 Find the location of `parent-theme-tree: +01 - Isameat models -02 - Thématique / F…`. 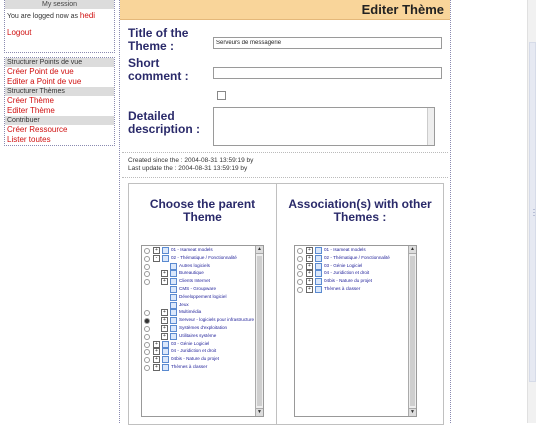

parent-theme-tree: +01 - Isameat models -02 - Thématique / F… is located at coordinates (202, 331).